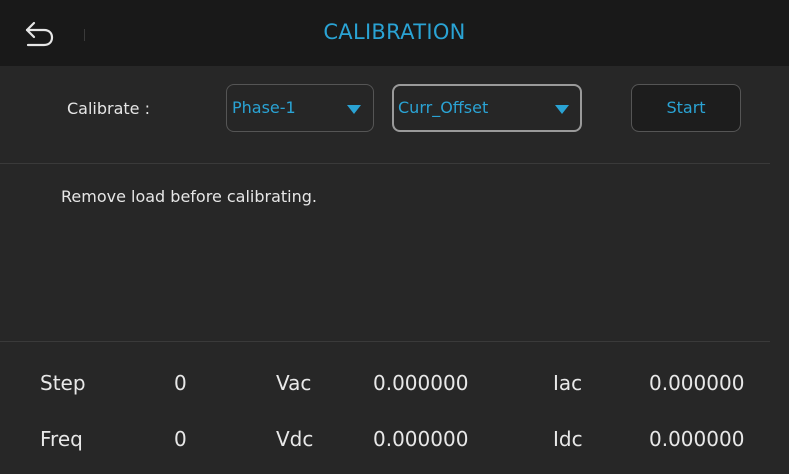 This screenshot has width=789, height=474. I want to click on page-title: CALIBRATION, so click(394, 32).